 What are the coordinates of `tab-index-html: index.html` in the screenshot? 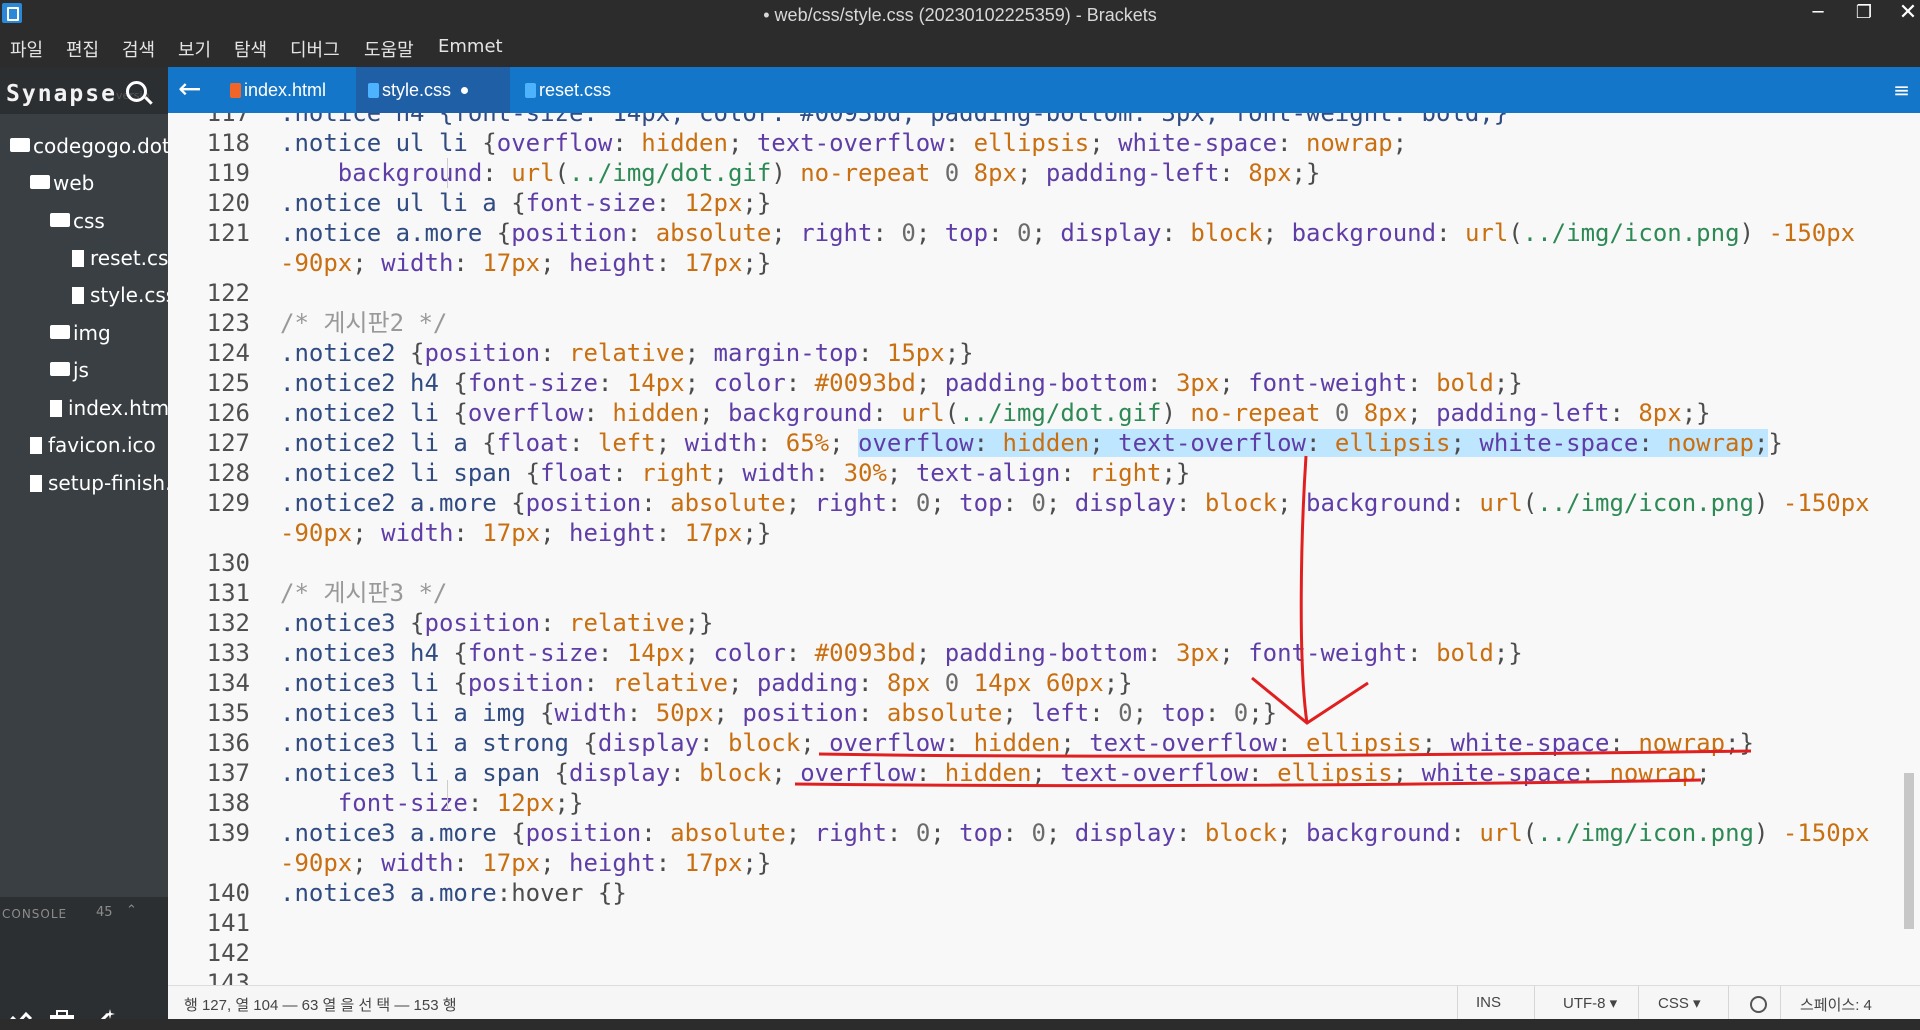 It's located at (287, 90).